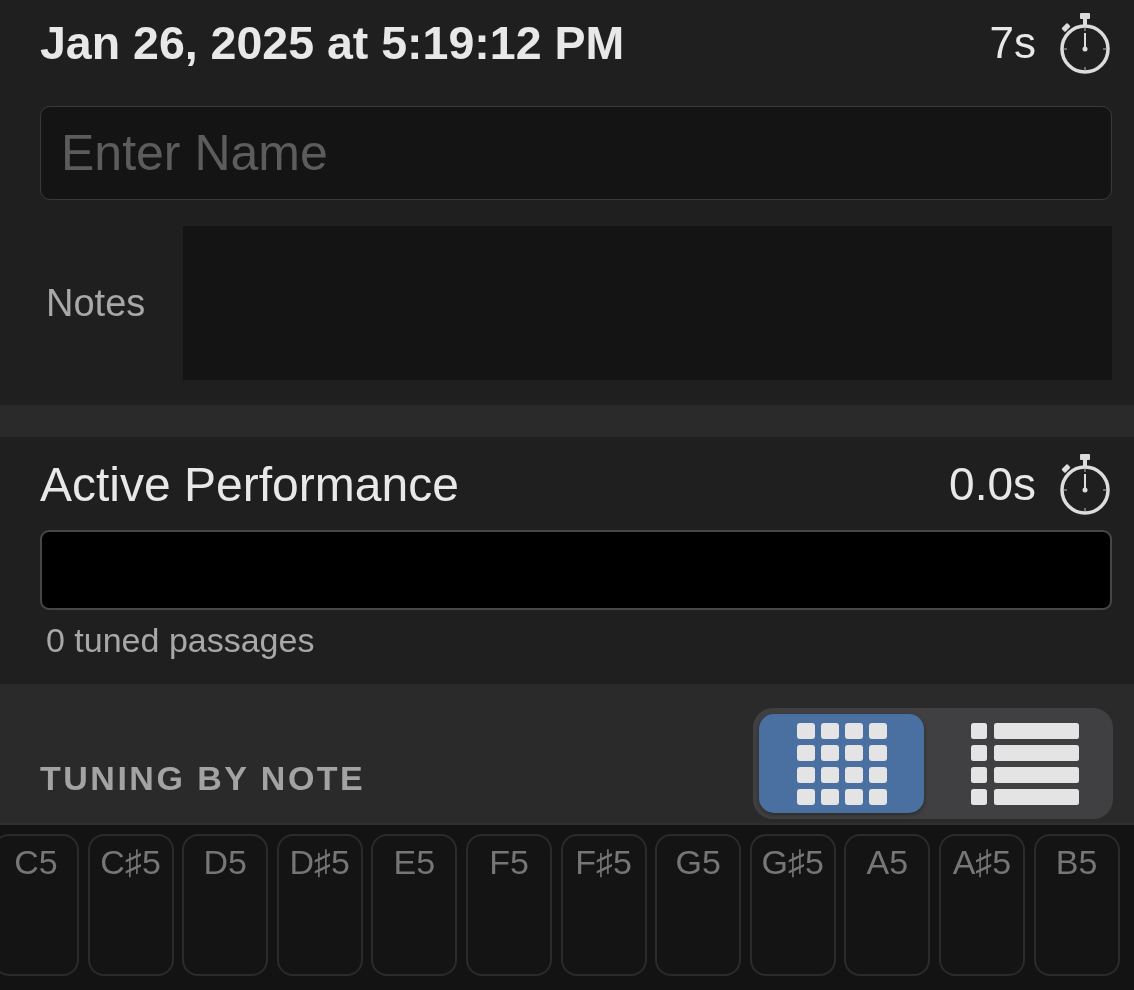 The width and height of the screenshot is (1134, 990). Describe the element at coordinates (249, 484) in the screenshot. I see `section-title: Active Performance` at that location.